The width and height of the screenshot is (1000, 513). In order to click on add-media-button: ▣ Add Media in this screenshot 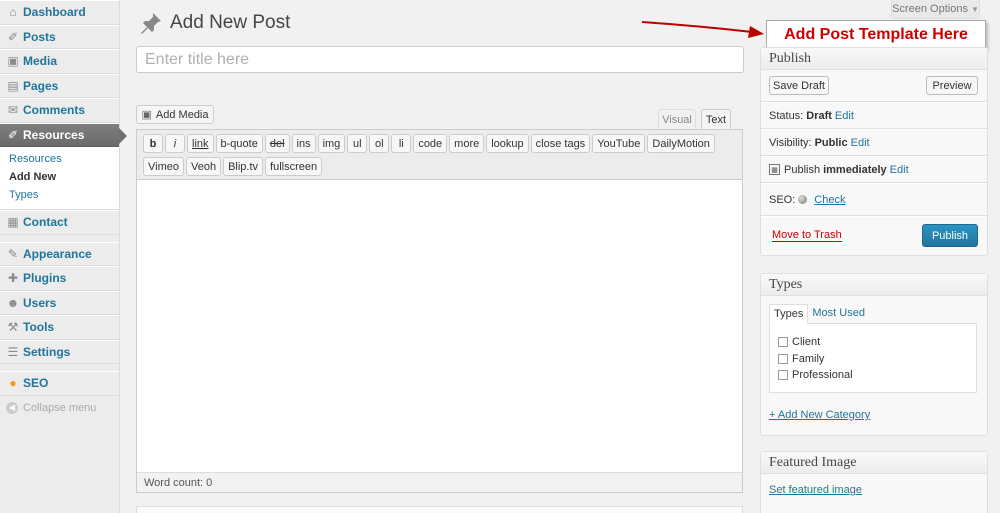, I will do `click(175, 114)`.